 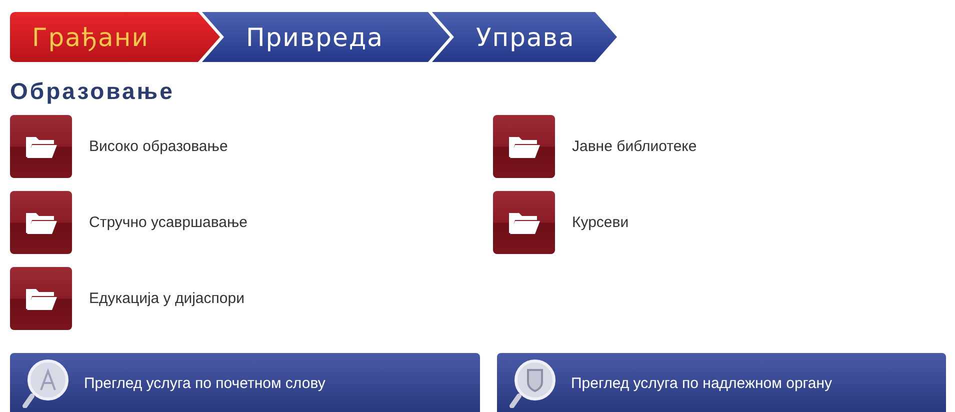 I want to click on browse-button: Преглед услуга по надлежном органу, so click(x=721, y=382).